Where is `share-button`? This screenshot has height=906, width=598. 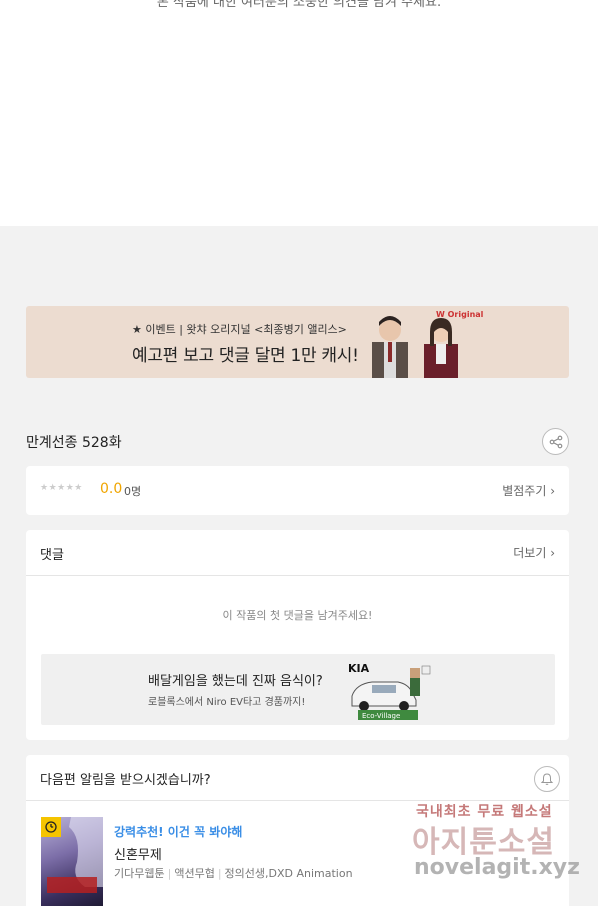 share-button is located at coordinates (555, 441).